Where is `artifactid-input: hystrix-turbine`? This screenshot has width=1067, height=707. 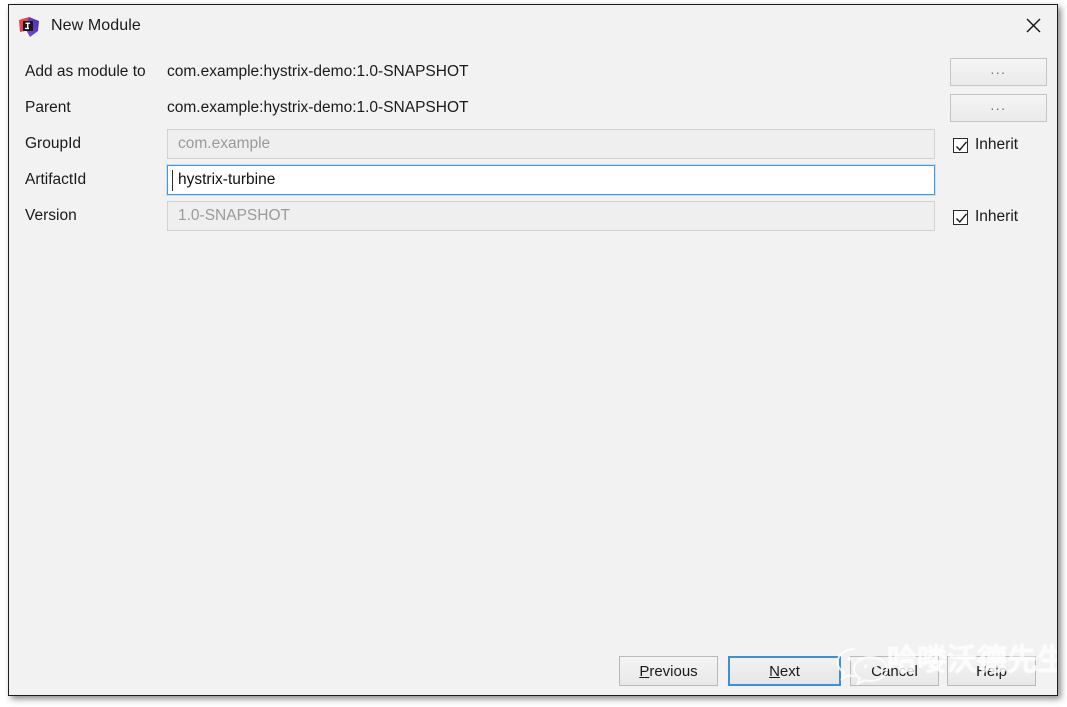
artifactid-input: hystrix-turbine is located at coordinates (551, 180).